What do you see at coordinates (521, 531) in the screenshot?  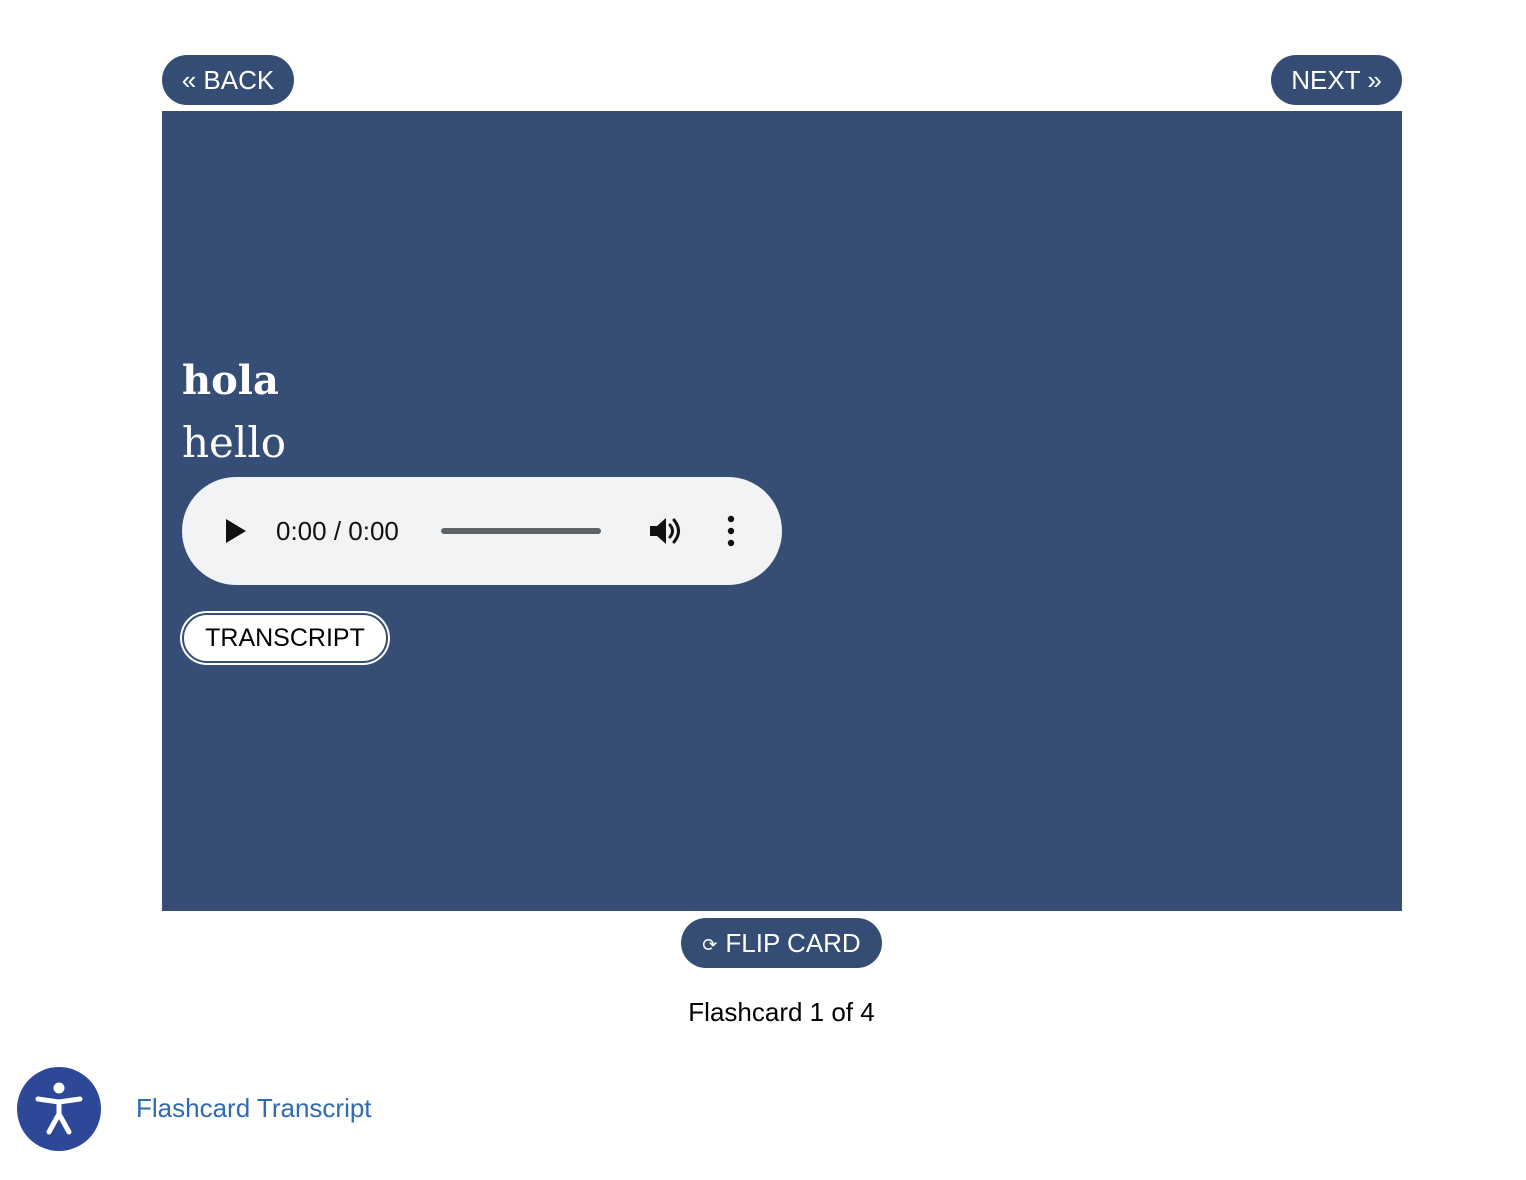 I see `audio-progress-bar` at bounding box center [521, 531].